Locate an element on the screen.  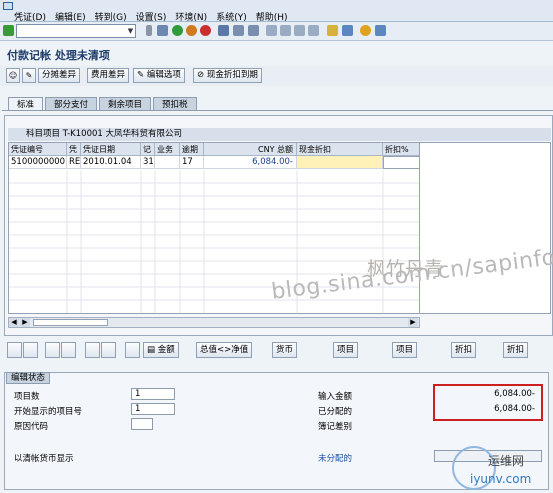
item-count-label: 项目数 is located at coordinates (27, 397).